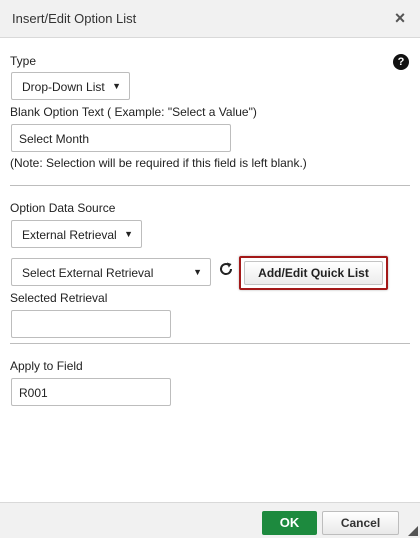 The image size is (420, 538). What do you see at coordinates (313, 273) in the screenshot?
I see `add-edit-quick-list-button: Add/Edit Quick List` at bounding box center [313, 273].